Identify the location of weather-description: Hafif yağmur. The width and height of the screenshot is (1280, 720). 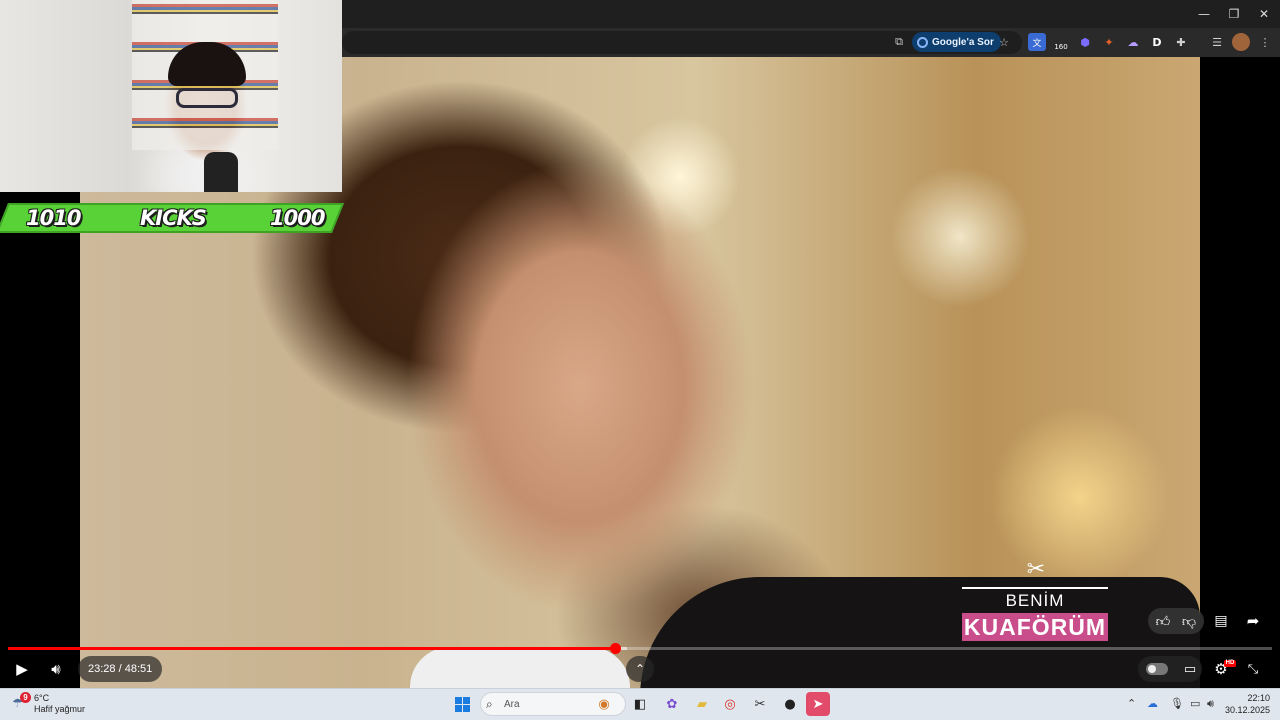
(59, 709).